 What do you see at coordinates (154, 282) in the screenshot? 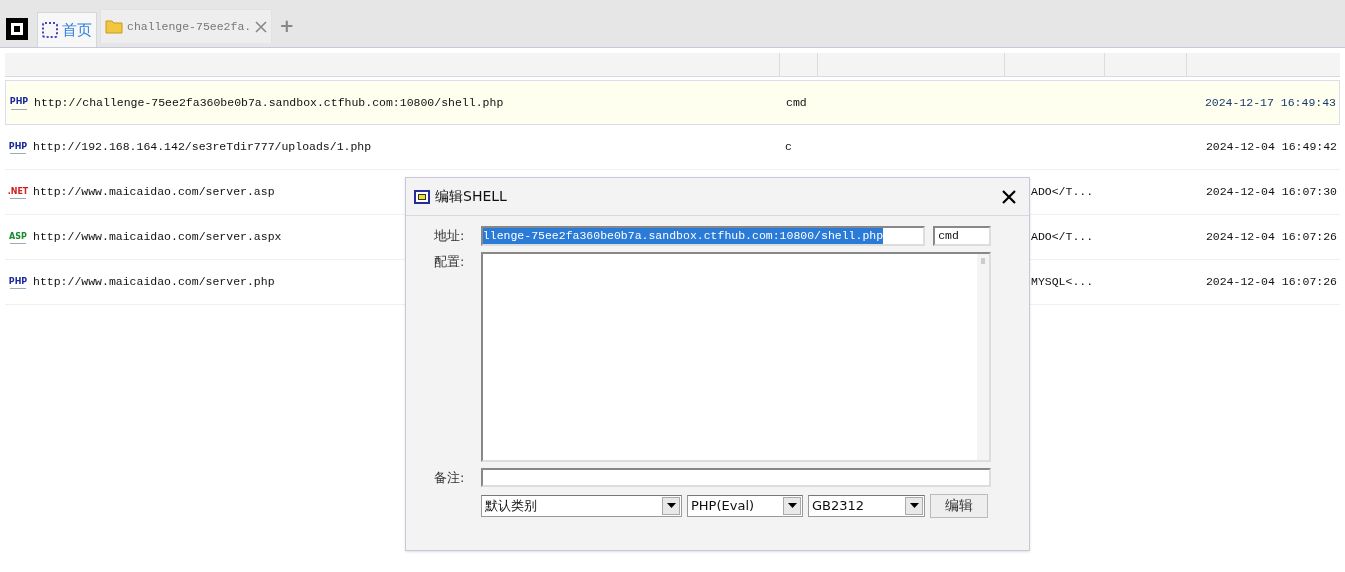
I see `url-cell-text: http://www.maicaidao.com/server.php` at bounding box center [154, 282].